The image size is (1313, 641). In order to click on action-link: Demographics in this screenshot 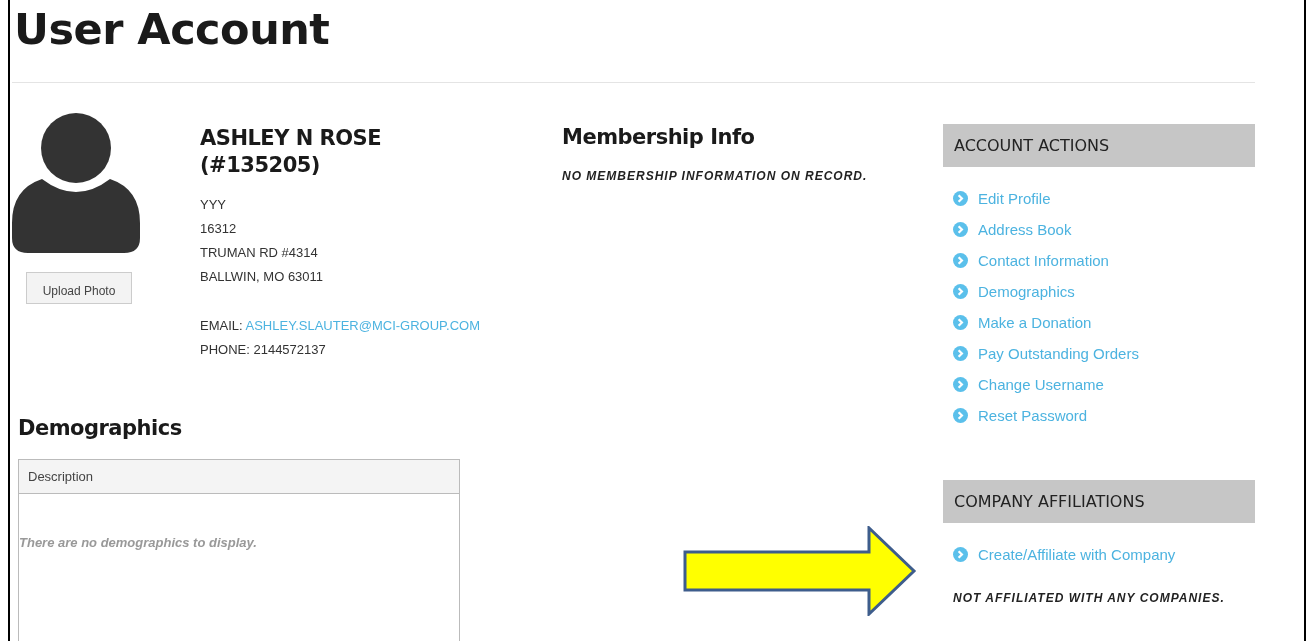, I will do `click(1014, 291)`.